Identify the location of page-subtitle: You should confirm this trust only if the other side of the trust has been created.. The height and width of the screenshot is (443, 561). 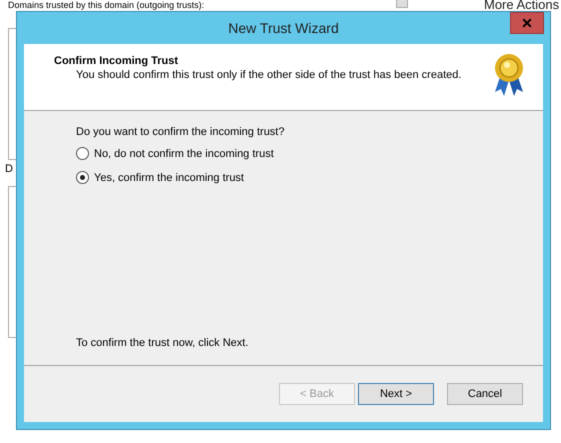
(268, 75).